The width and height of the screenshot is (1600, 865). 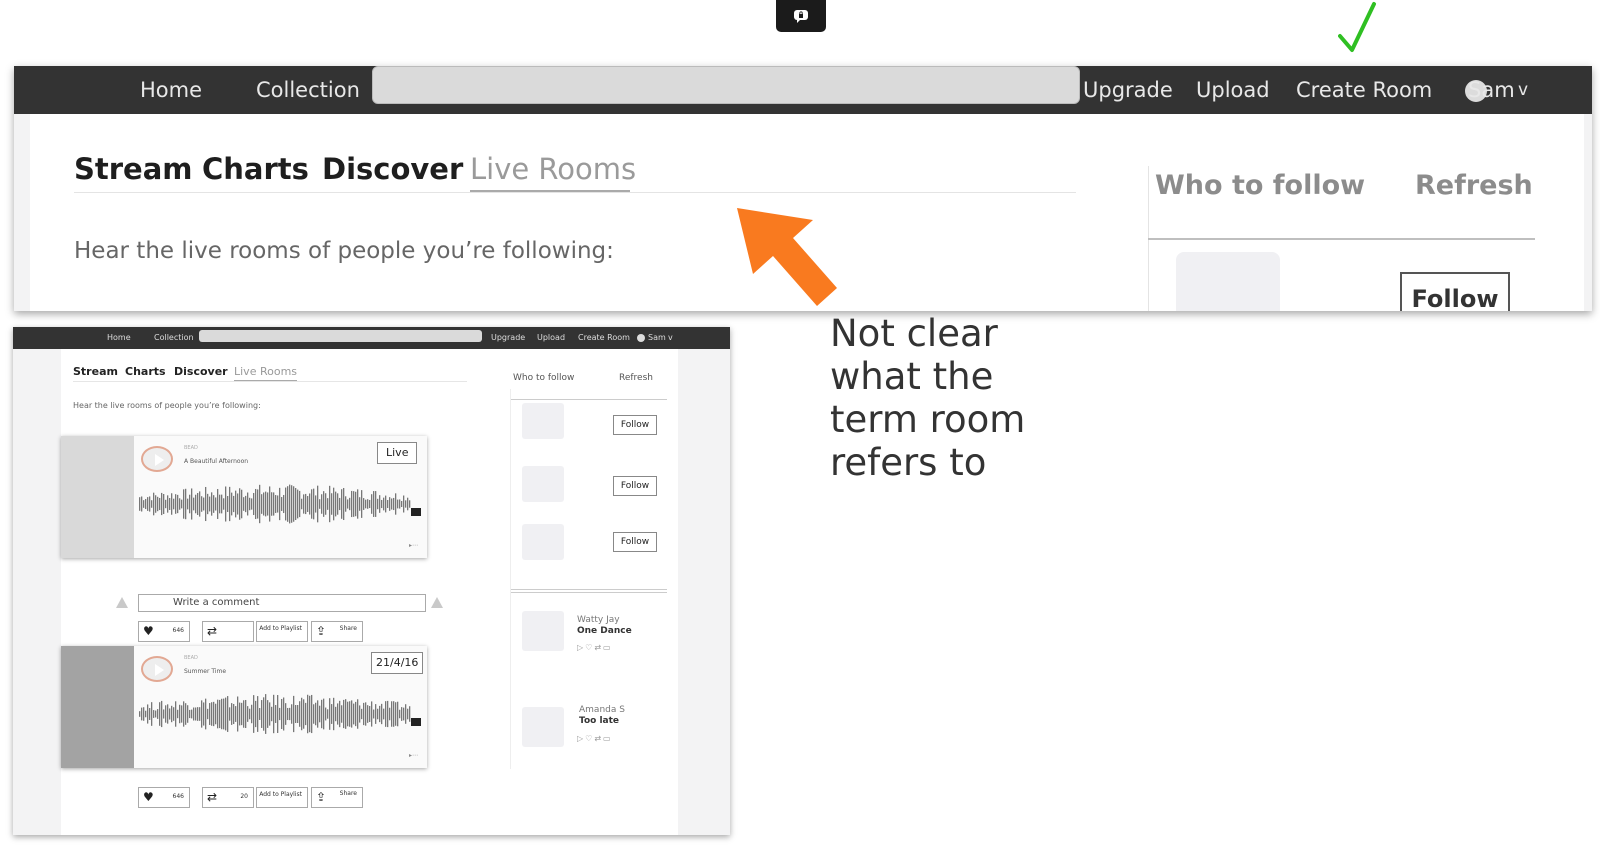 What do you see at coordinates (510, 579) in the screenshot?
I see `mini-sidebar-divider` at bounding box center [510, 579].